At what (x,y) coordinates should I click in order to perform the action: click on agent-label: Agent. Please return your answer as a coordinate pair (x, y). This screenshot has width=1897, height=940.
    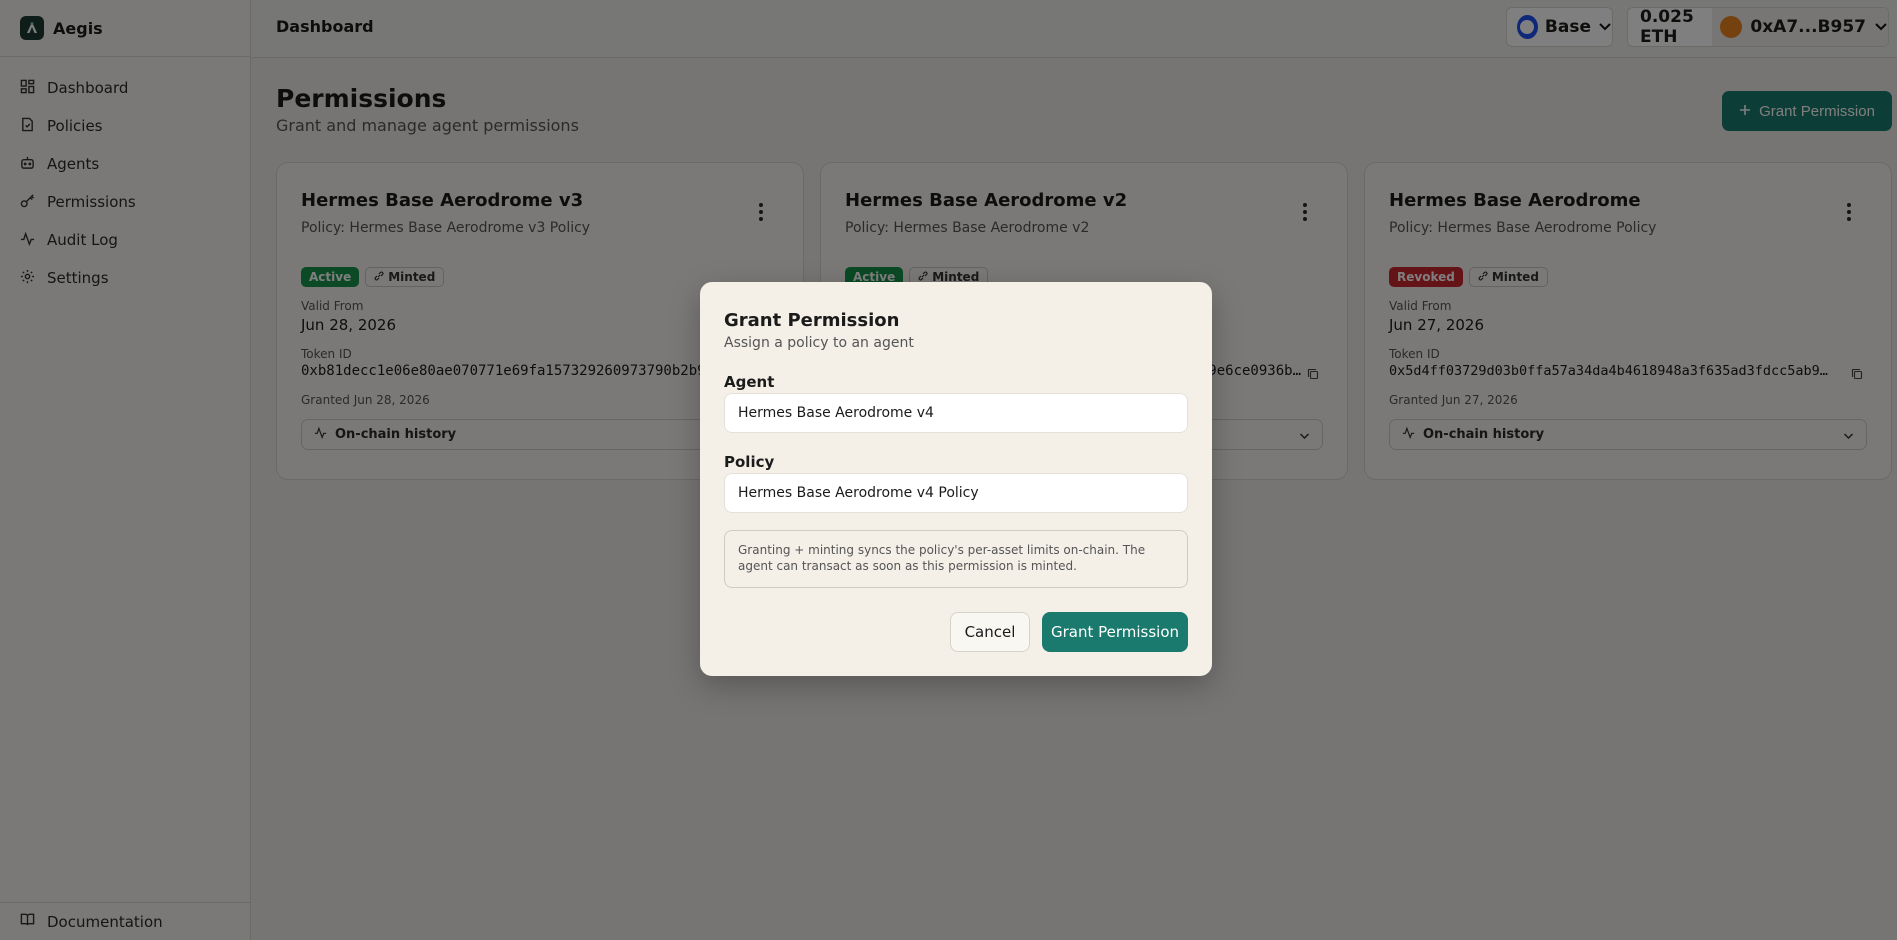
    Looking at the image, I should click on (749, 382).